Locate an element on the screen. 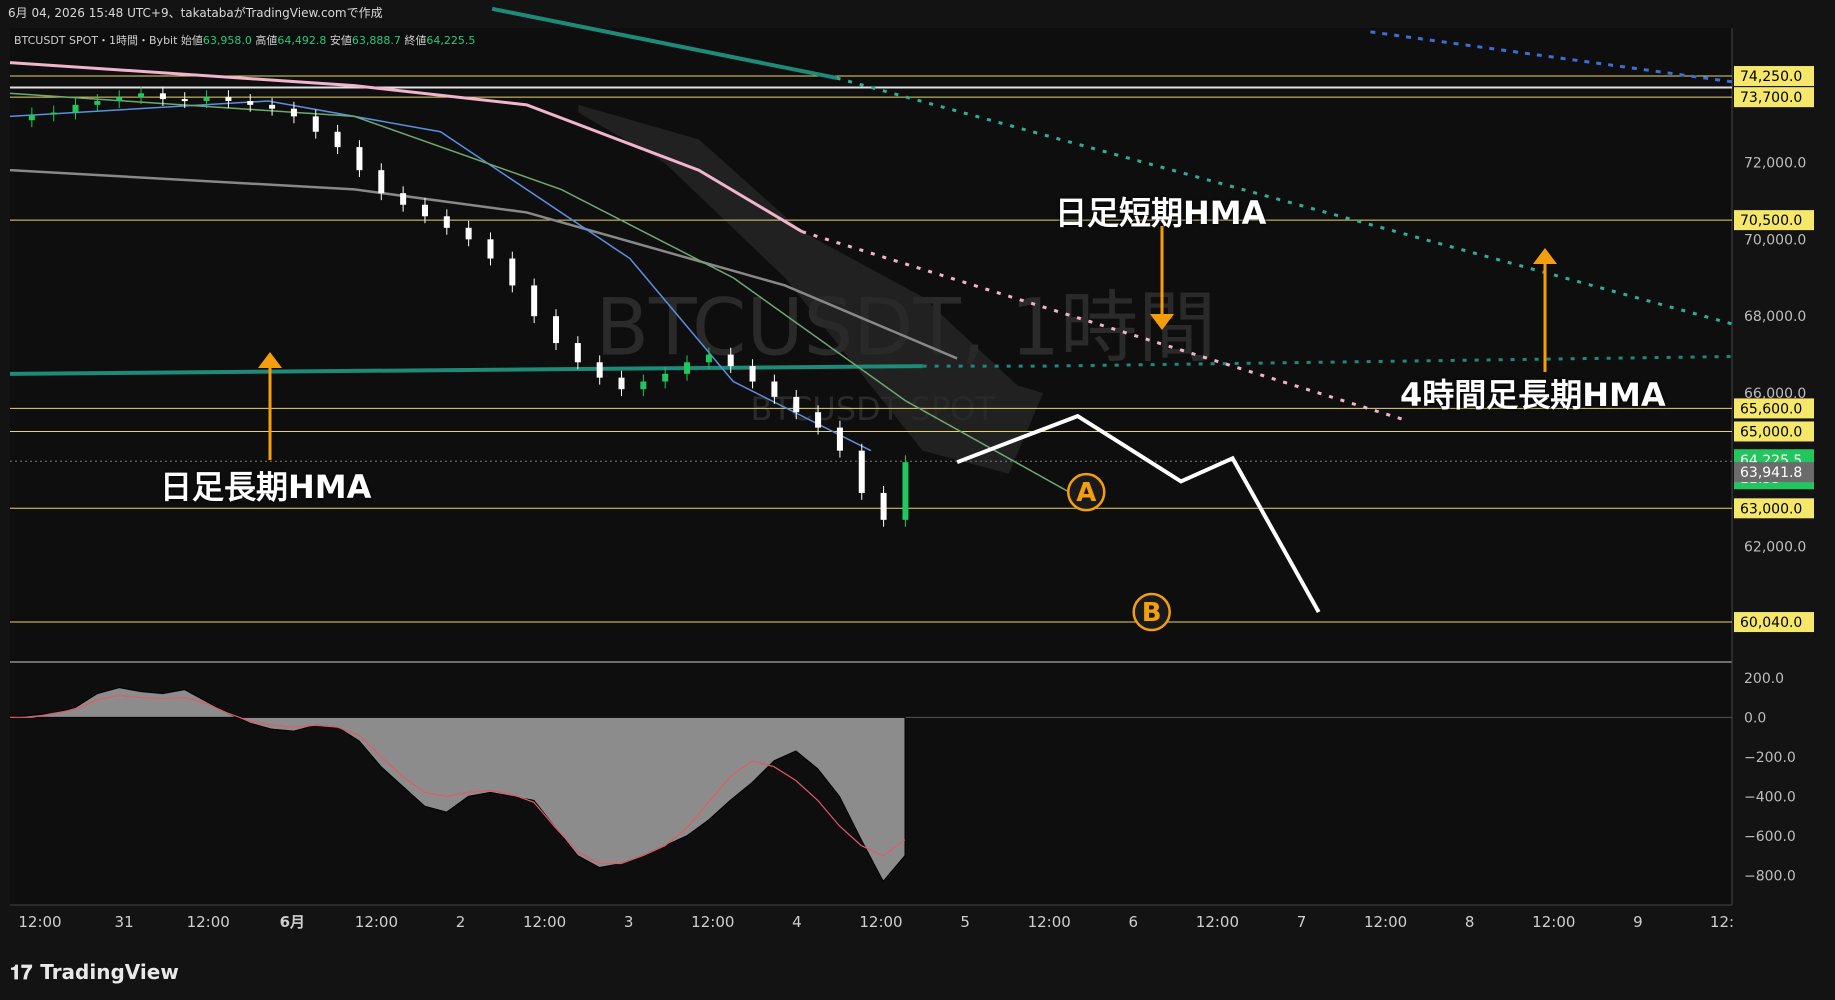 Image resolution: width=1835 pixels, height=1000 pixels. price-level-label: 65,600.0 is located at coordinates (1771, 409).